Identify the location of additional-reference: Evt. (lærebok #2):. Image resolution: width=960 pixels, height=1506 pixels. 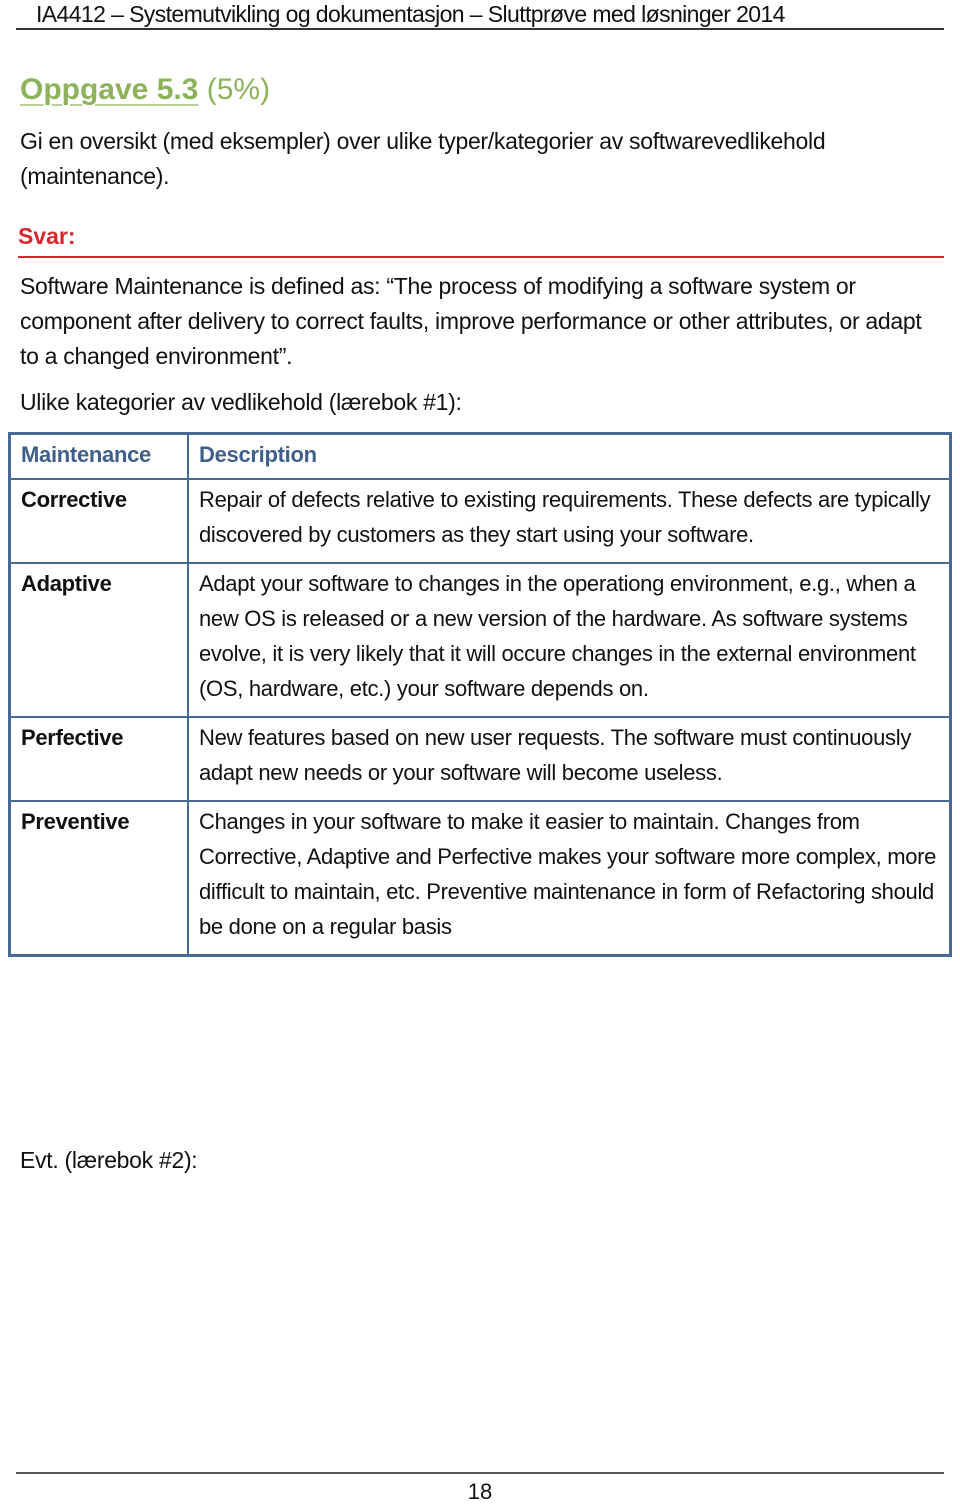
(109, 1160).